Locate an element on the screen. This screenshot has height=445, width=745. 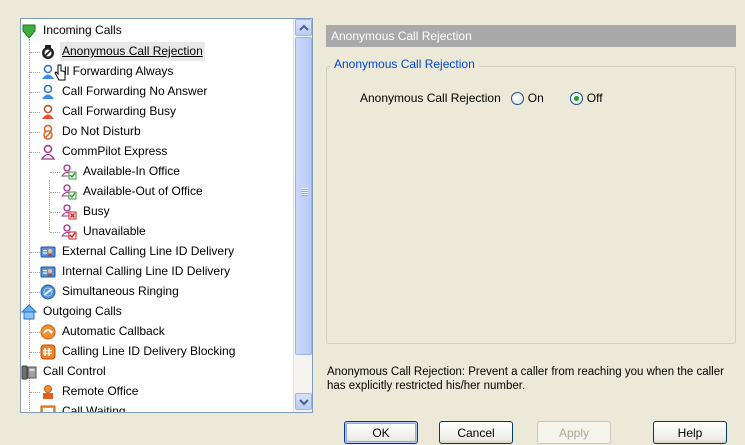
tree-item-outgoing-calls: Outgoing Calls is located at coordinates (72, 311).